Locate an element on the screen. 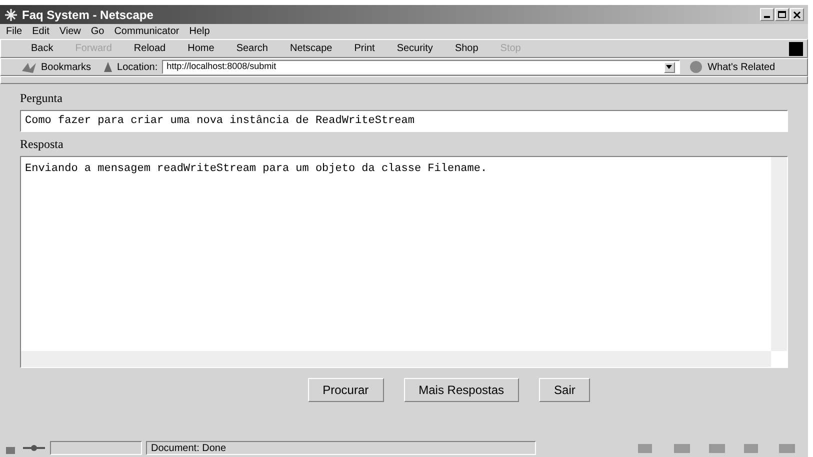  menu-item: Go is located at coordinates (97, 31).